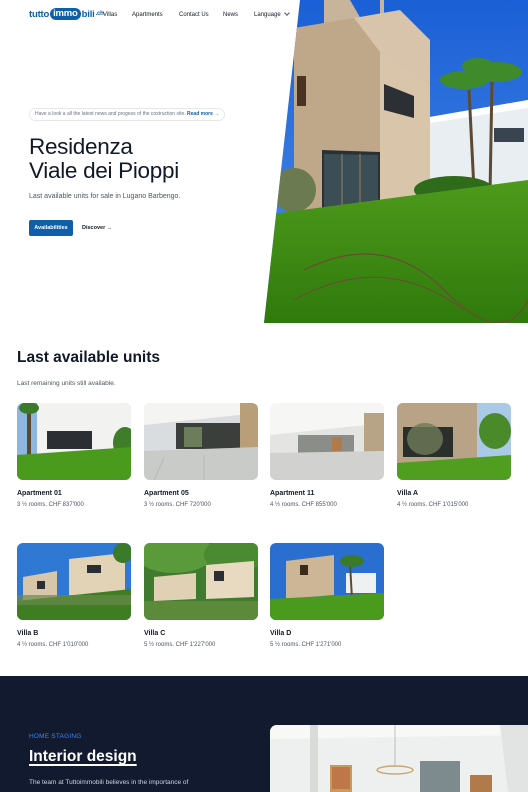 The height and width of the screenshot is (792, 528). What do you see at coordinates (88, 14) in the screenshot?
I see `logo-text-part3: bili` at bounding box center [88, 14].